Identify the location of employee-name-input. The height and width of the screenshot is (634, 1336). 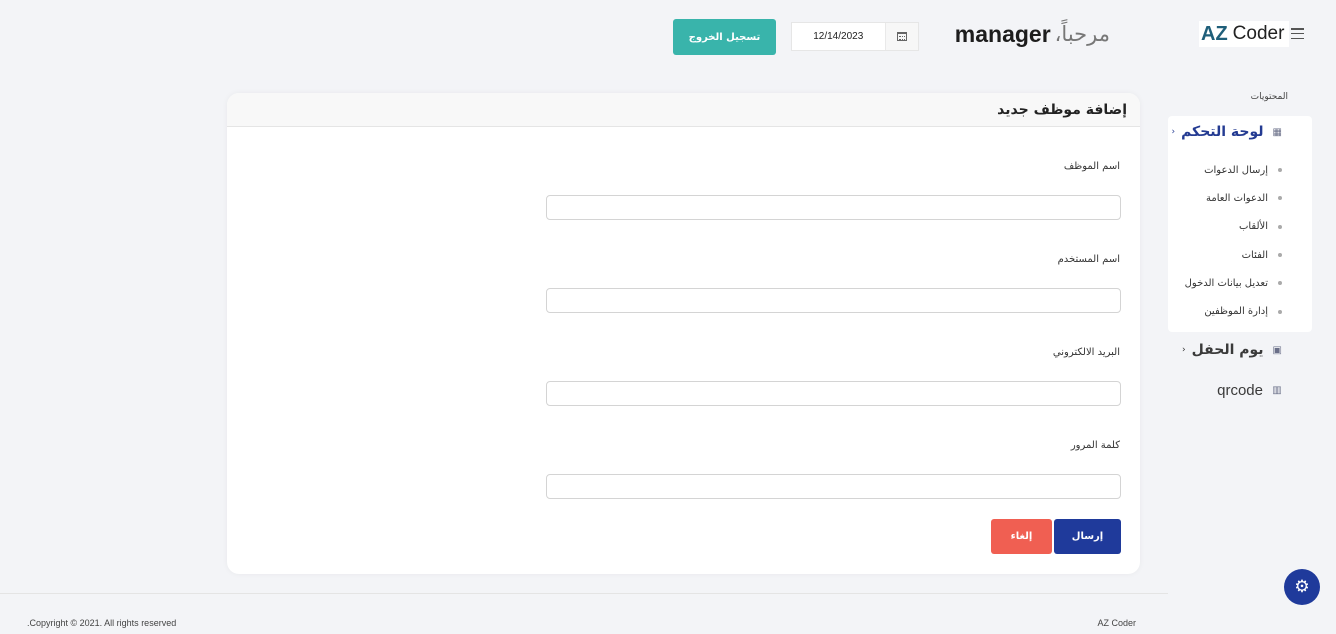
(833, 207).